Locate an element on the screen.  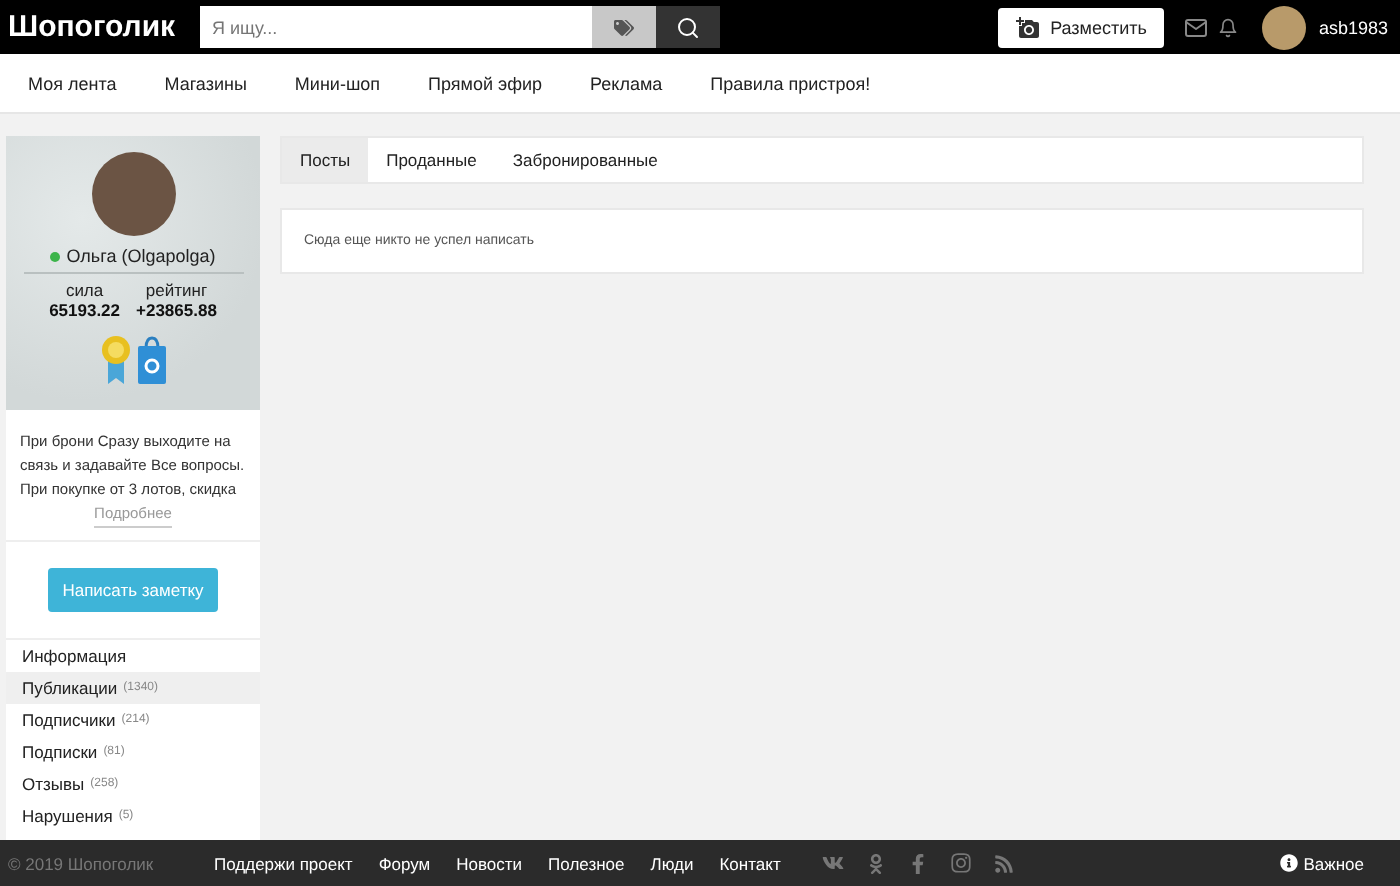
camera-add-icon is located at coordinates (1028, 27).